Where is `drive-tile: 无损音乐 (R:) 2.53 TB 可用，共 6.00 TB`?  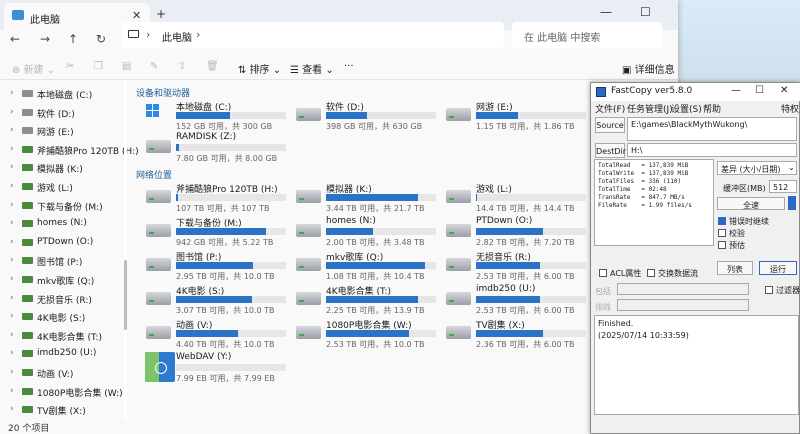 drive-tile: 无损音乐 (R:) 2.53 TB 可用，共 6.00 TB is located at coordinates (508, 267).